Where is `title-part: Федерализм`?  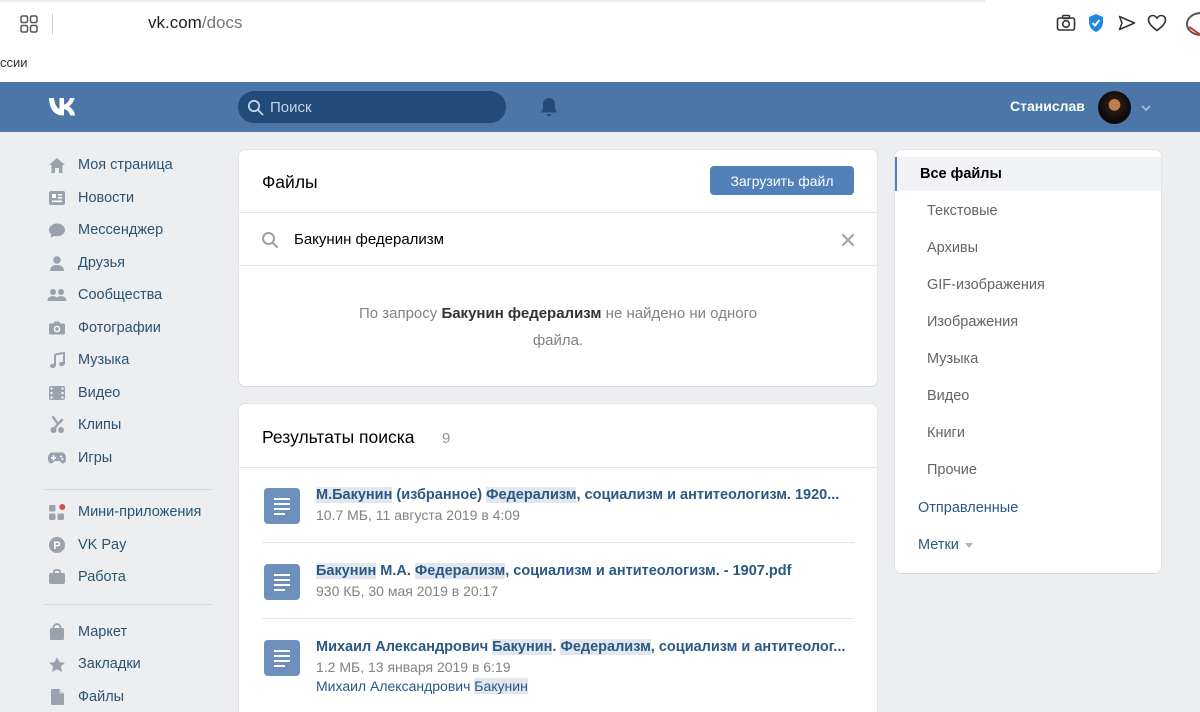 title-part: Федерализм is located at coordinates (605, 647).